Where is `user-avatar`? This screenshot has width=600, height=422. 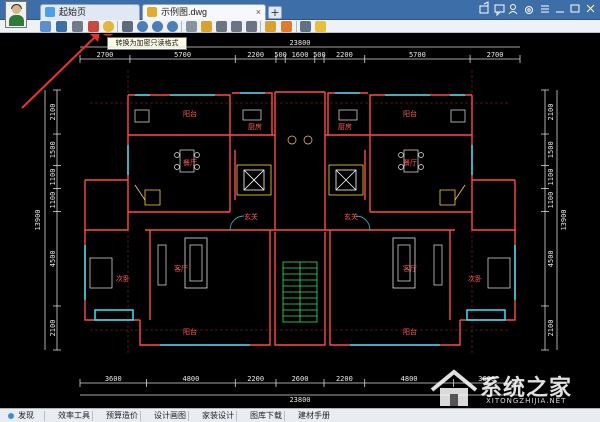 user-avatar is located at coordinates (16, 14).